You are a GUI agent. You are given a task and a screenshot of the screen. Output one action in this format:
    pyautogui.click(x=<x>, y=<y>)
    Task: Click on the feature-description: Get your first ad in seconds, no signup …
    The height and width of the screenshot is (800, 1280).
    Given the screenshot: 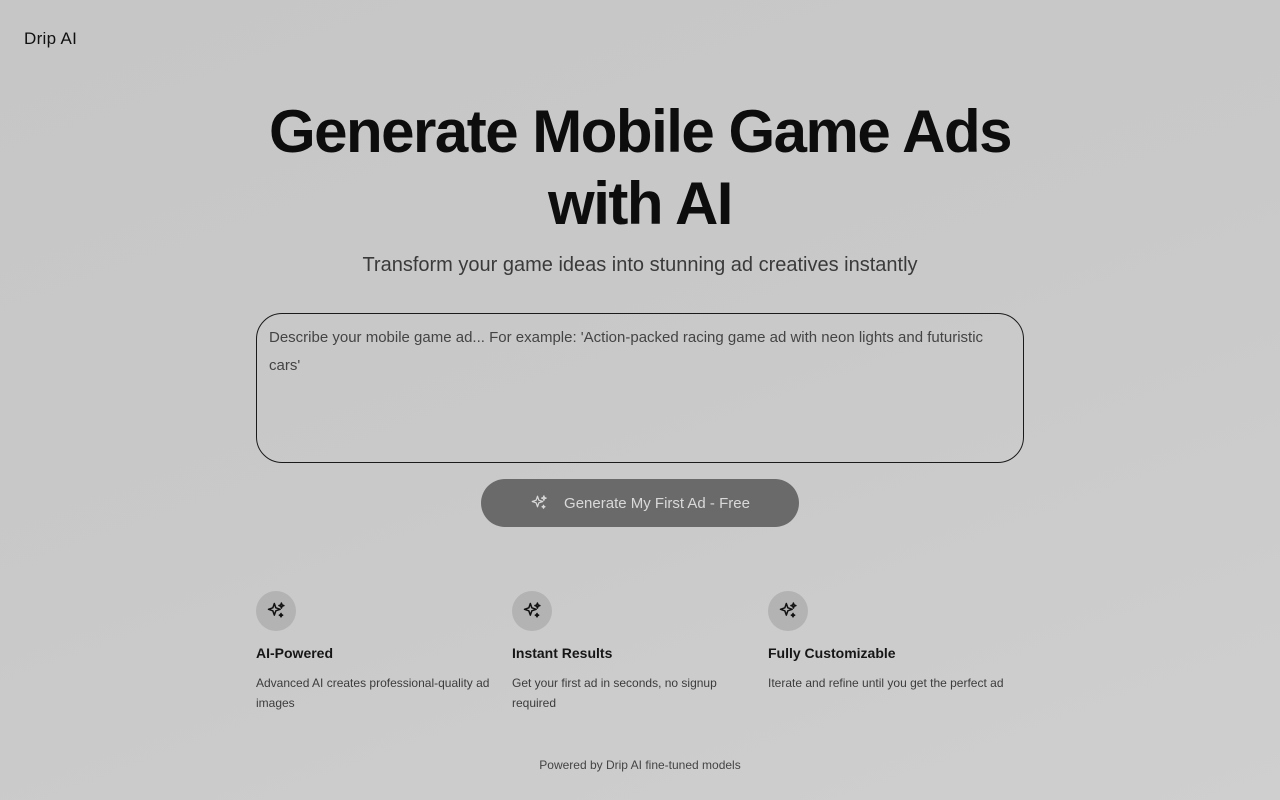 What is the action you would take?
    pyautogui.click(x=614, y=693)
    